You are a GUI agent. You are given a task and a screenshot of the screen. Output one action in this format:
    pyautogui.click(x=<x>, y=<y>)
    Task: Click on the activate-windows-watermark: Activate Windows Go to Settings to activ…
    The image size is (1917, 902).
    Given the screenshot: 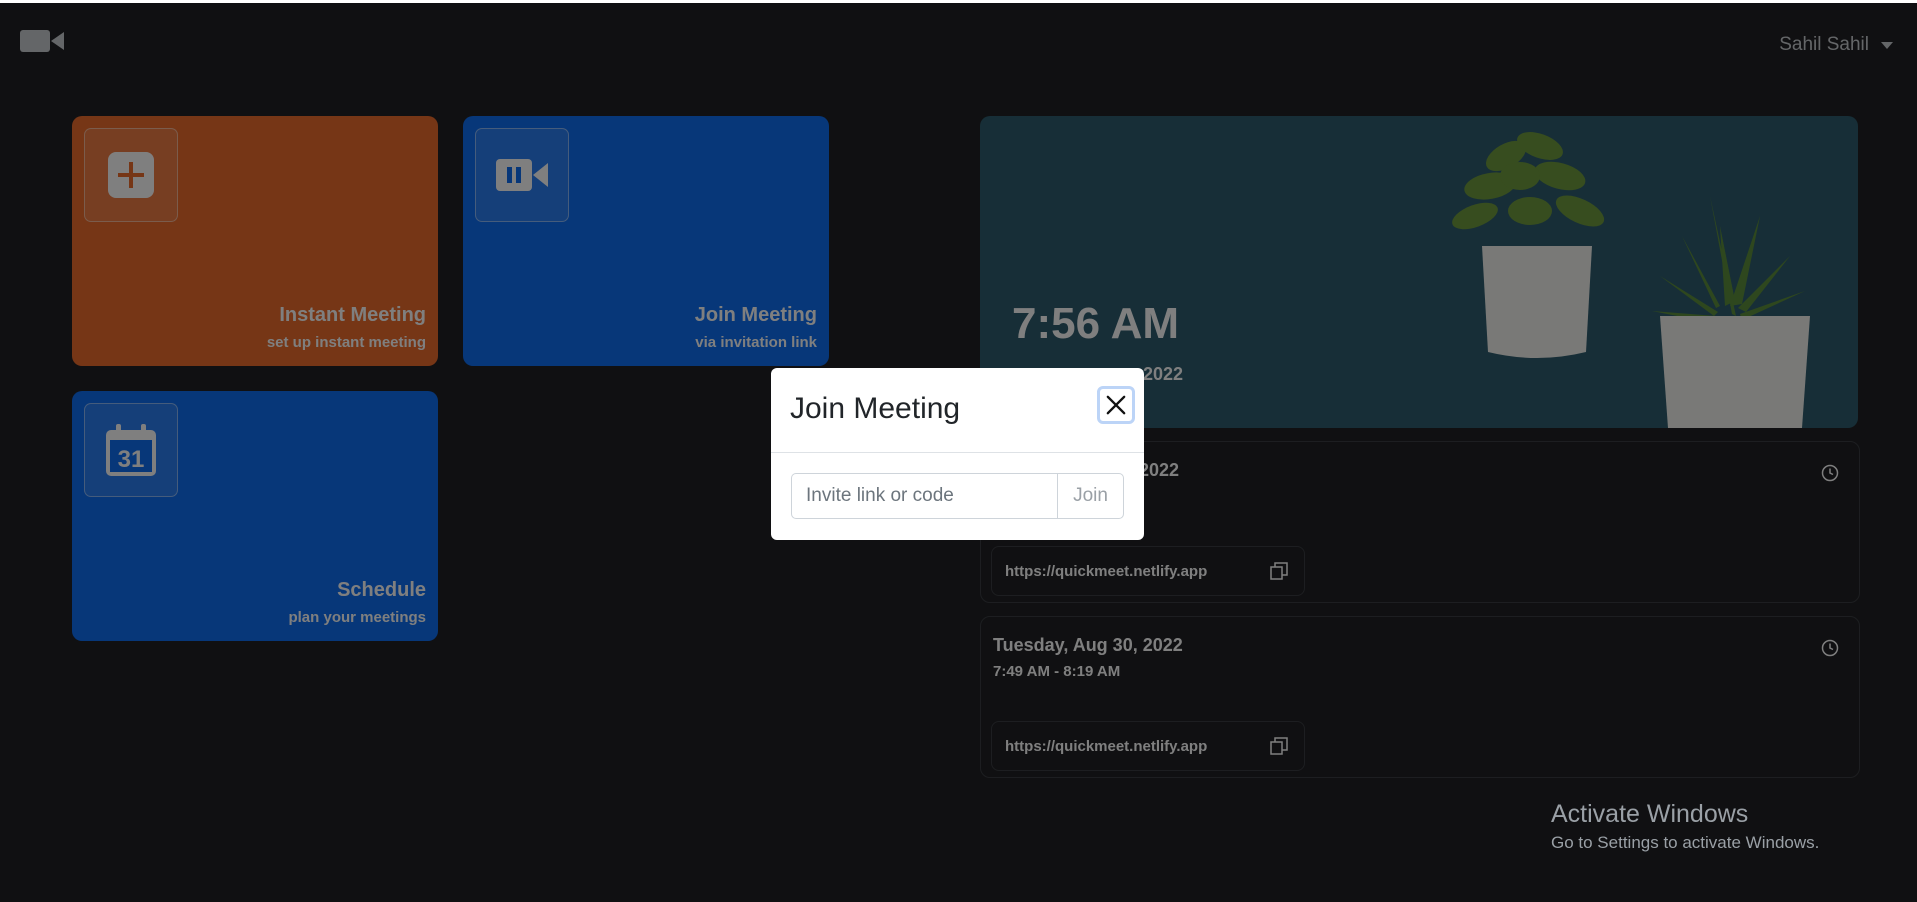 What is the action you would take?
    pyautogui.click(x=1685, y=826)
    